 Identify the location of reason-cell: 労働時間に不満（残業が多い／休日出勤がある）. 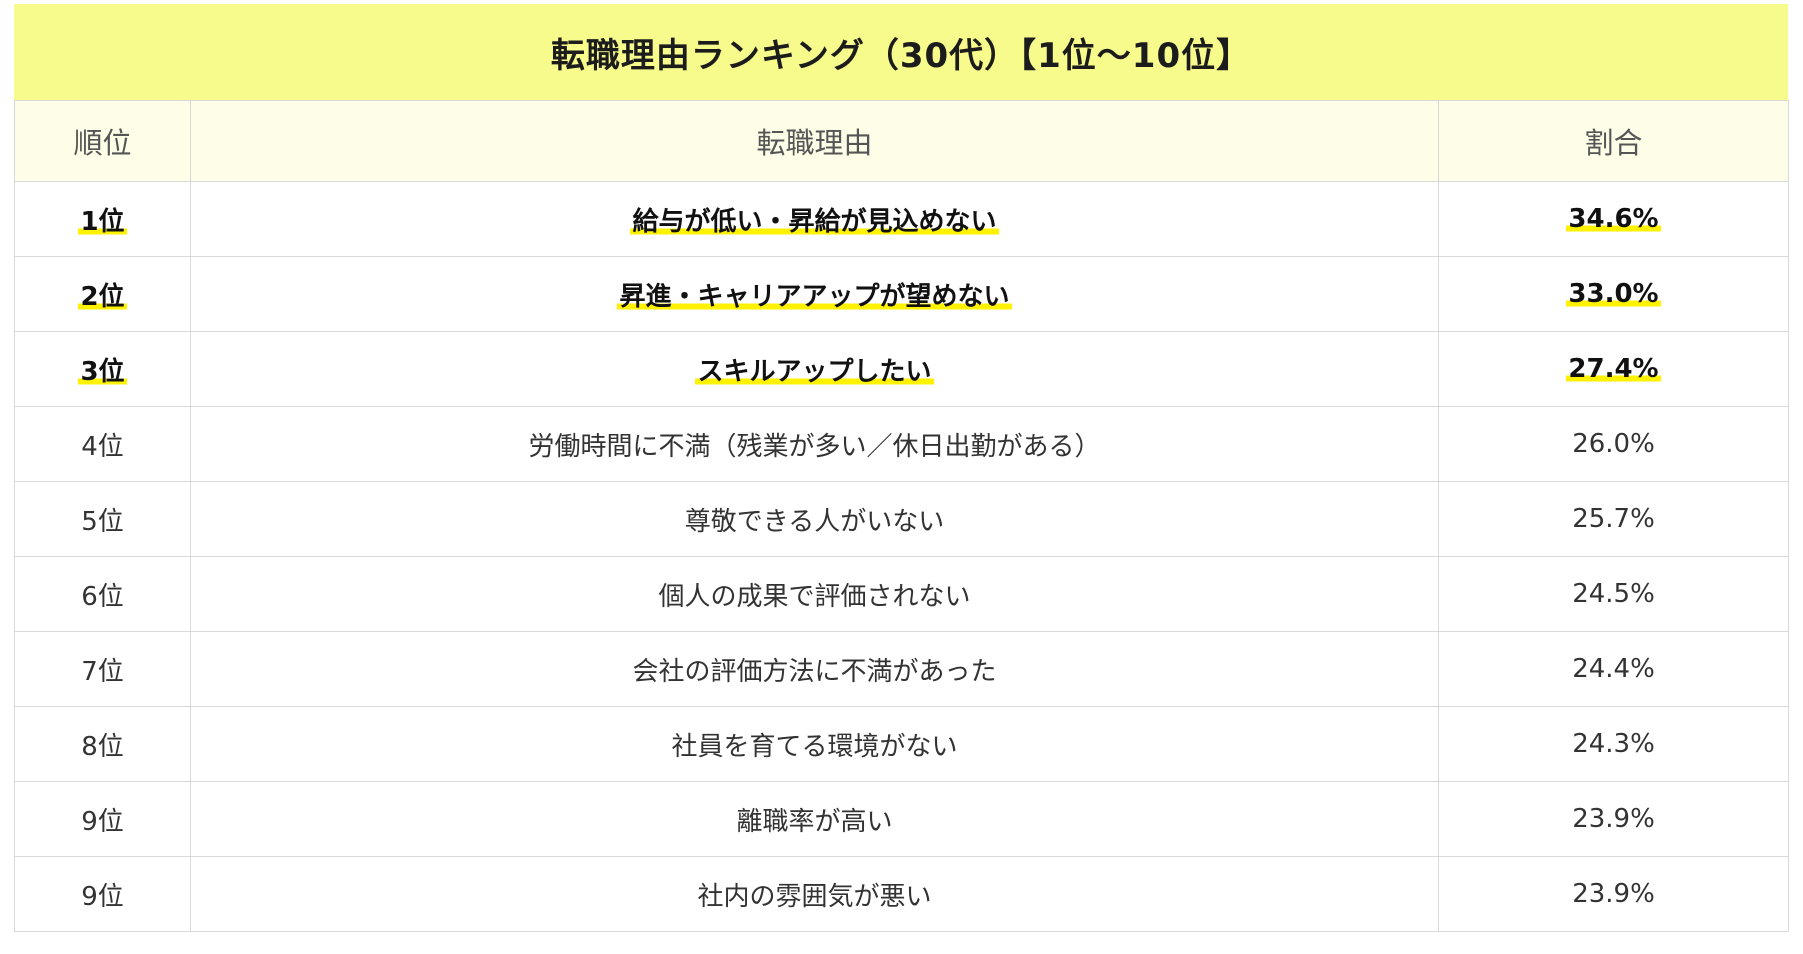
(814, 444).